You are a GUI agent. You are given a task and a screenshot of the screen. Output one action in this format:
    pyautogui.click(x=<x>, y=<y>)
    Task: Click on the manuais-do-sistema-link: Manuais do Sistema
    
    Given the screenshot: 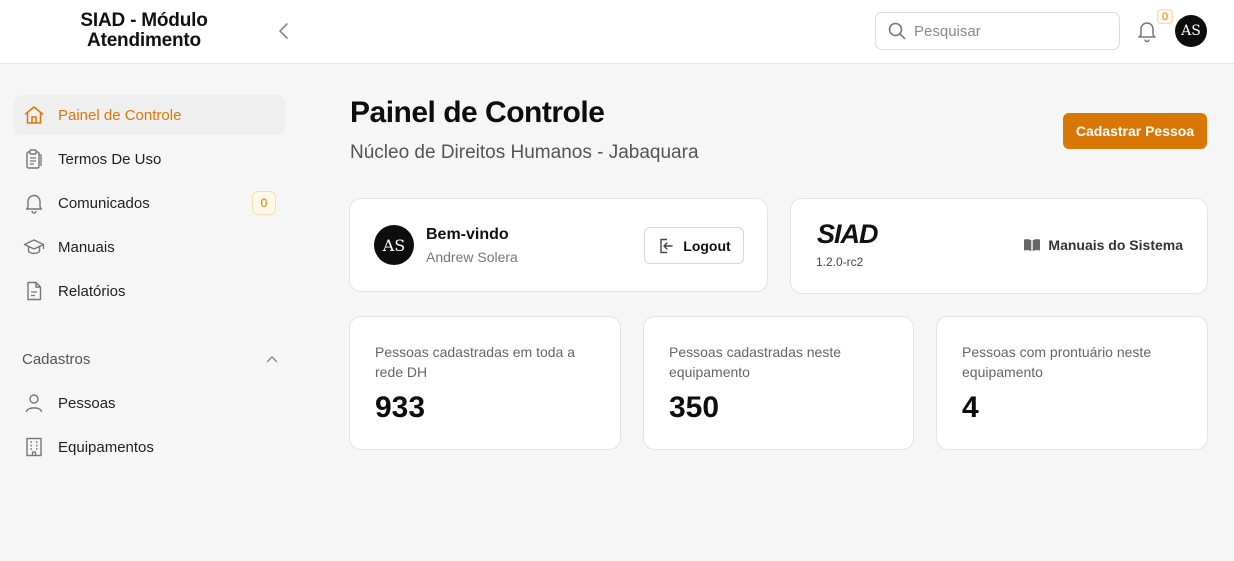 What is the action you would take?
    pyautogui.click(x=1103, y=245)
    